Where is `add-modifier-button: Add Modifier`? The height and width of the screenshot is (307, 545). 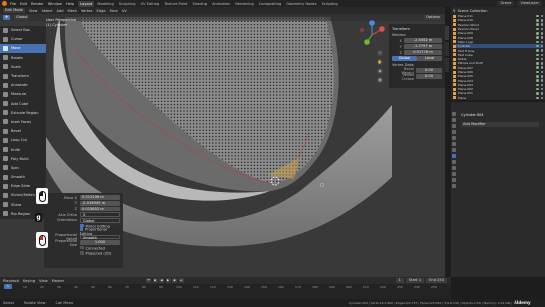
add-modifier-button: Add Modifier is located at coordinates (500, 124).